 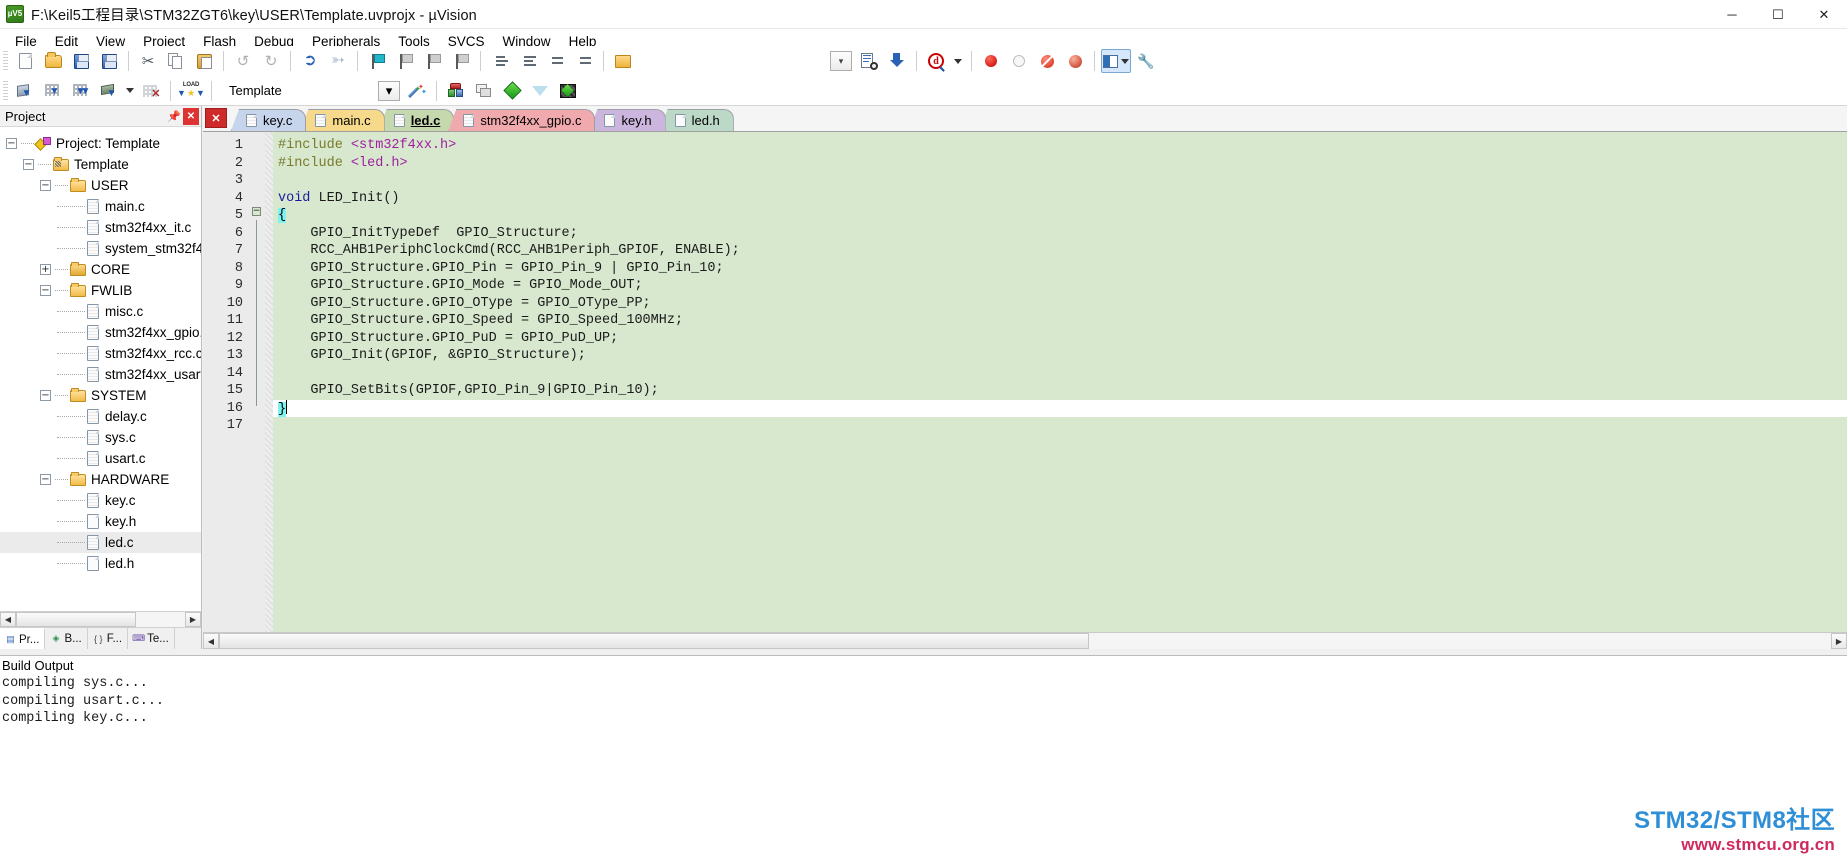 I want to click on code-line: GPIO_Init(GPIOF, &GPIO_Structure);, so click(x=1060, y=356).